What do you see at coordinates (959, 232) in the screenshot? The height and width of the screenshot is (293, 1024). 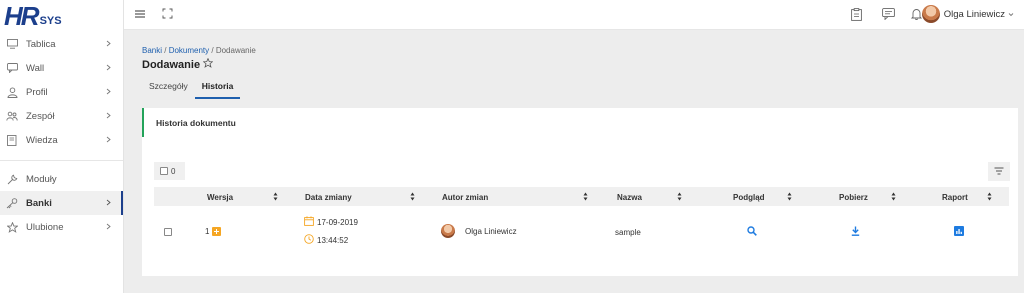 I see `report-chart-icon` at bounding box center [959, 232].